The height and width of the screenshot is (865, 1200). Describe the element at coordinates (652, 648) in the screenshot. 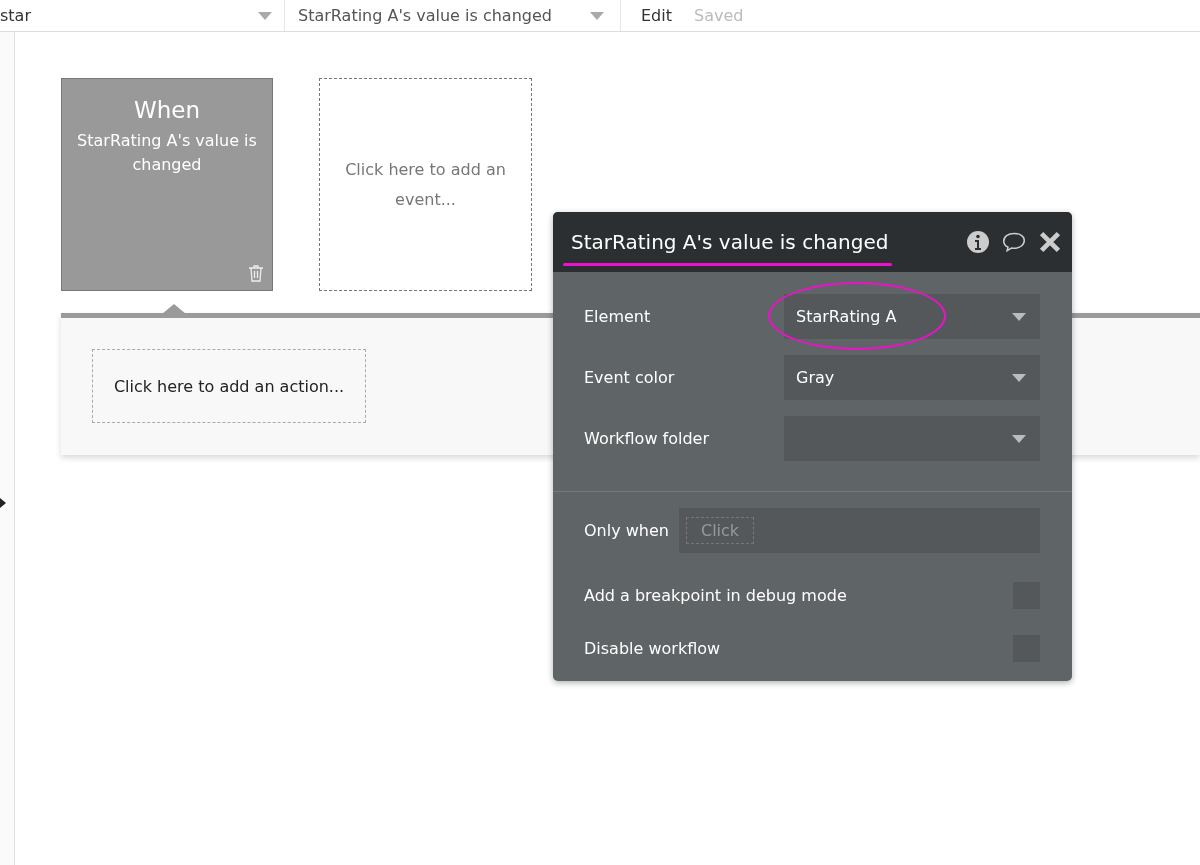

I see `option-label: Disable workflow` at that location.